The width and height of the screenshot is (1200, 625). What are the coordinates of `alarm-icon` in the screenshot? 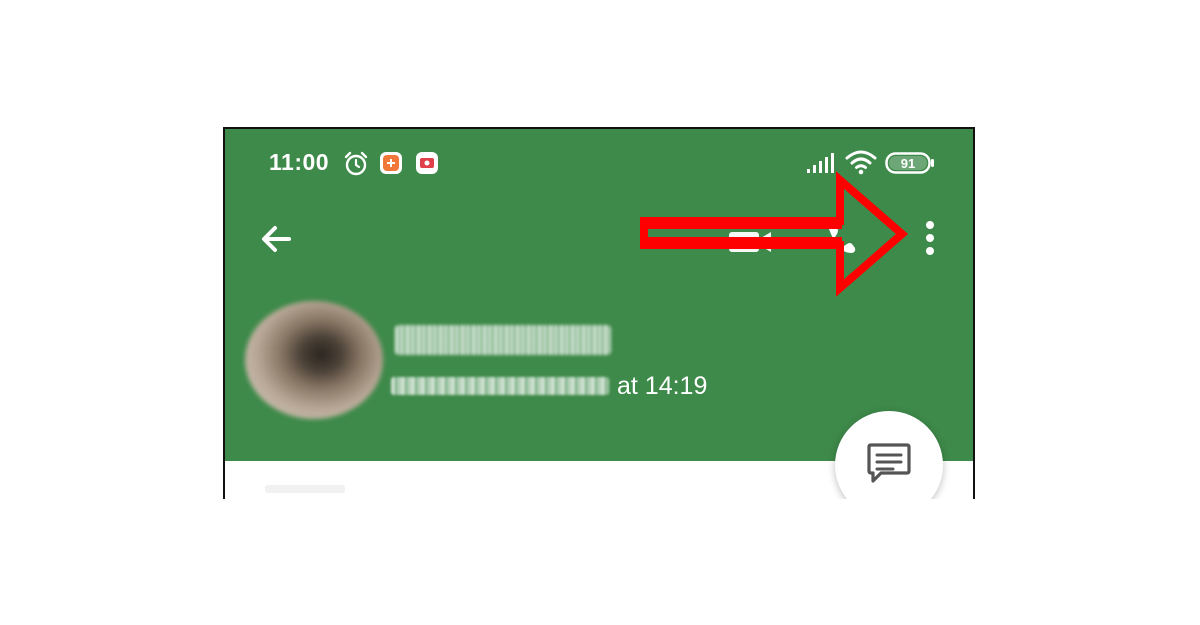 It's located at (356, 166).